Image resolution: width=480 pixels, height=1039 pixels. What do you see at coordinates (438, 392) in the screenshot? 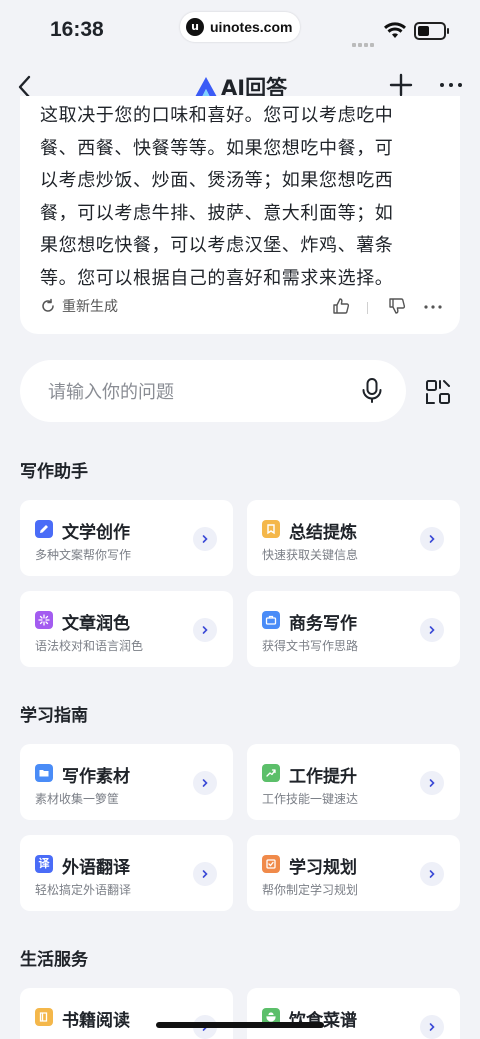
I see `scan-icon` at bounding box center [438, 392].